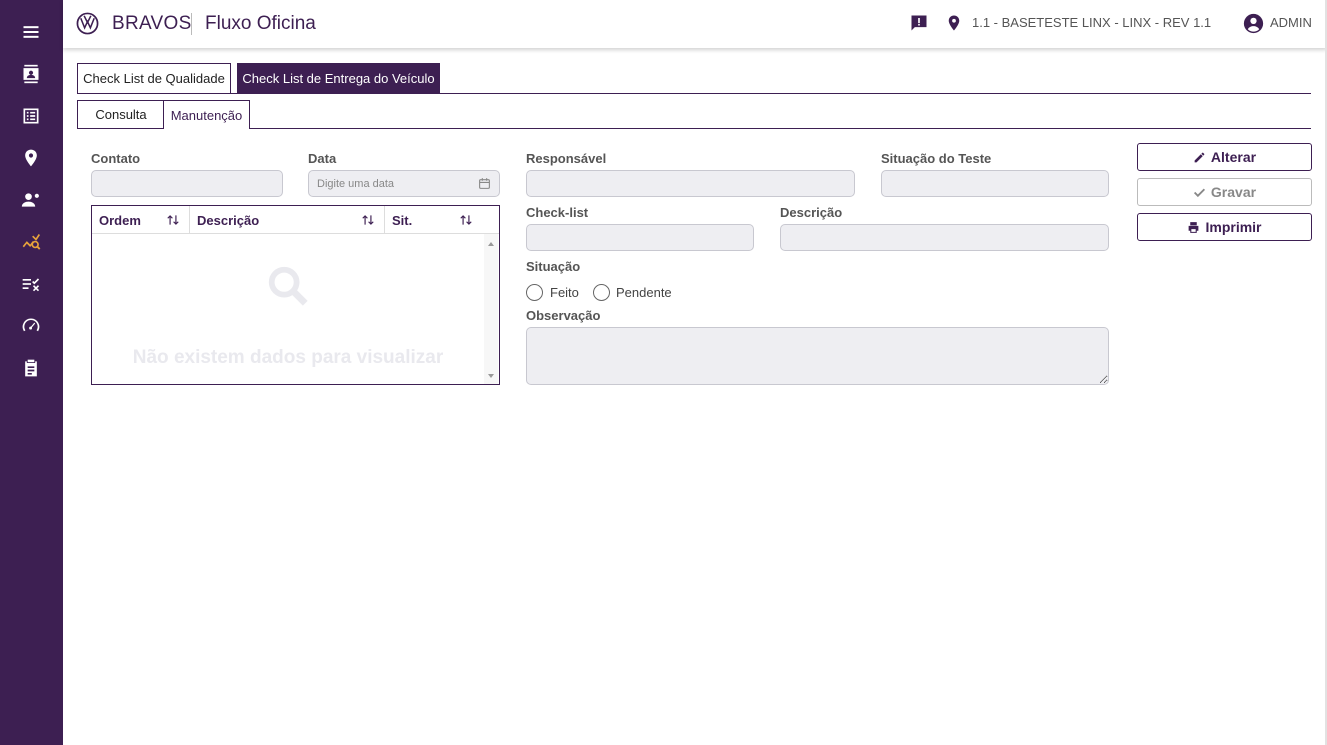  I want to click on contato-field, so click(187, 183).